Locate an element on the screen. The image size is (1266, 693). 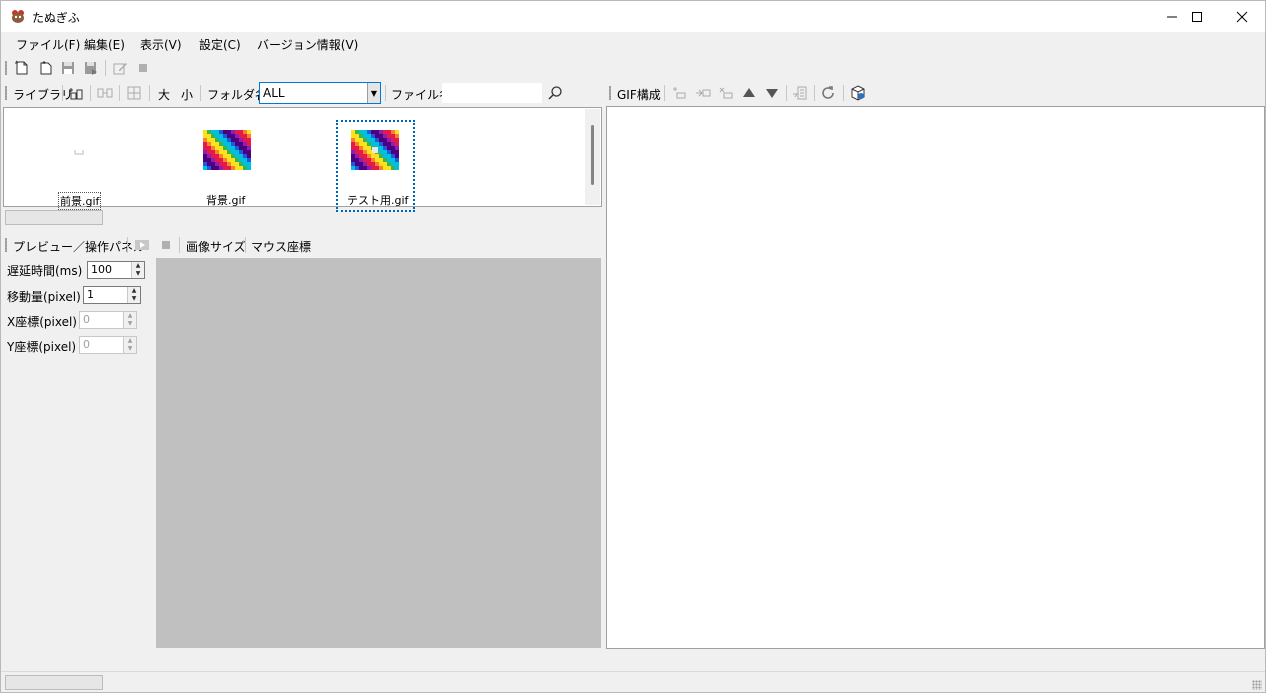
add-library-icon is located at coordinates (76, 93).